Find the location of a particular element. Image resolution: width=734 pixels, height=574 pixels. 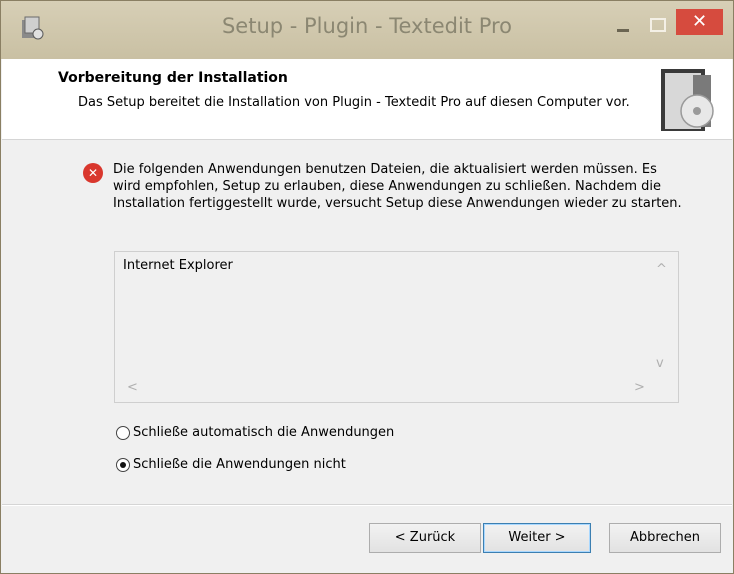

close-button: ✕ is located at coordinates (699, 22).